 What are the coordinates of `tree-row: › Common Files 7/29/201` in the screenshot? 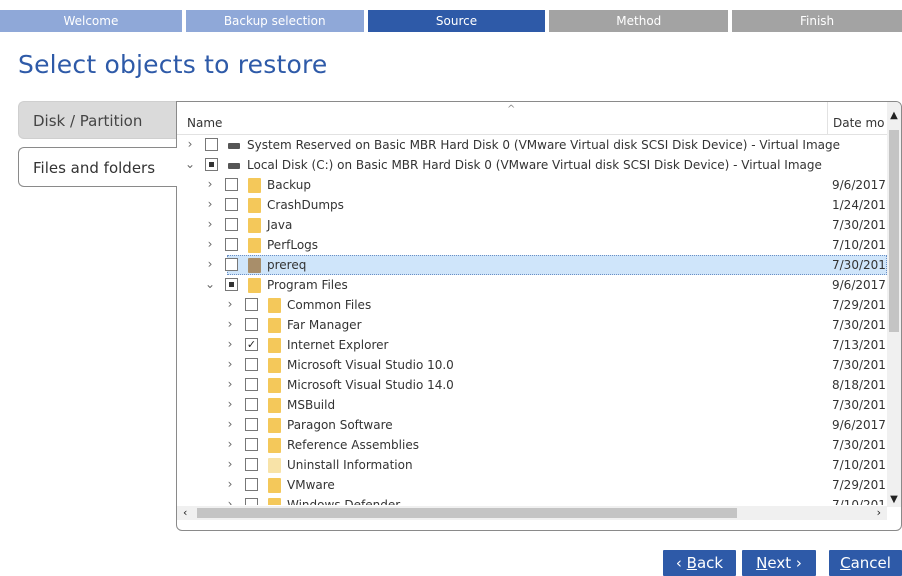 It's located at (532, 305).